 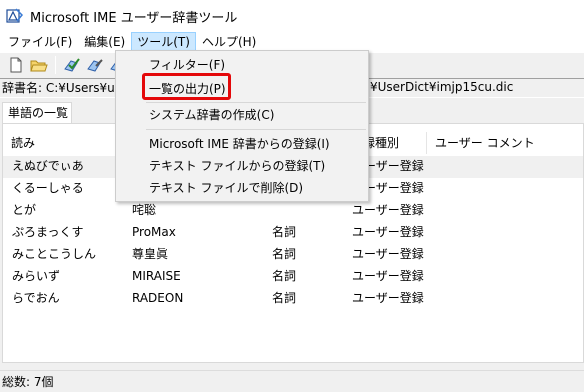 What do you see at coordinates (229, 42) in the screenshot?
I see `menu-help: ヘルプ(H)` at bounding box center [229, 42].